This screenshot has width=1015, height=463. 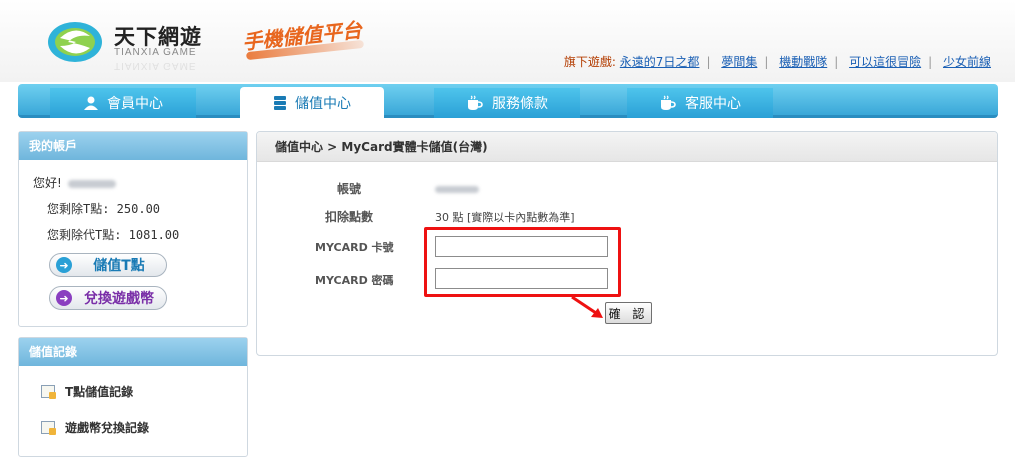 I want to click on tab-label: 服務條款, so click(x=520, y=104).